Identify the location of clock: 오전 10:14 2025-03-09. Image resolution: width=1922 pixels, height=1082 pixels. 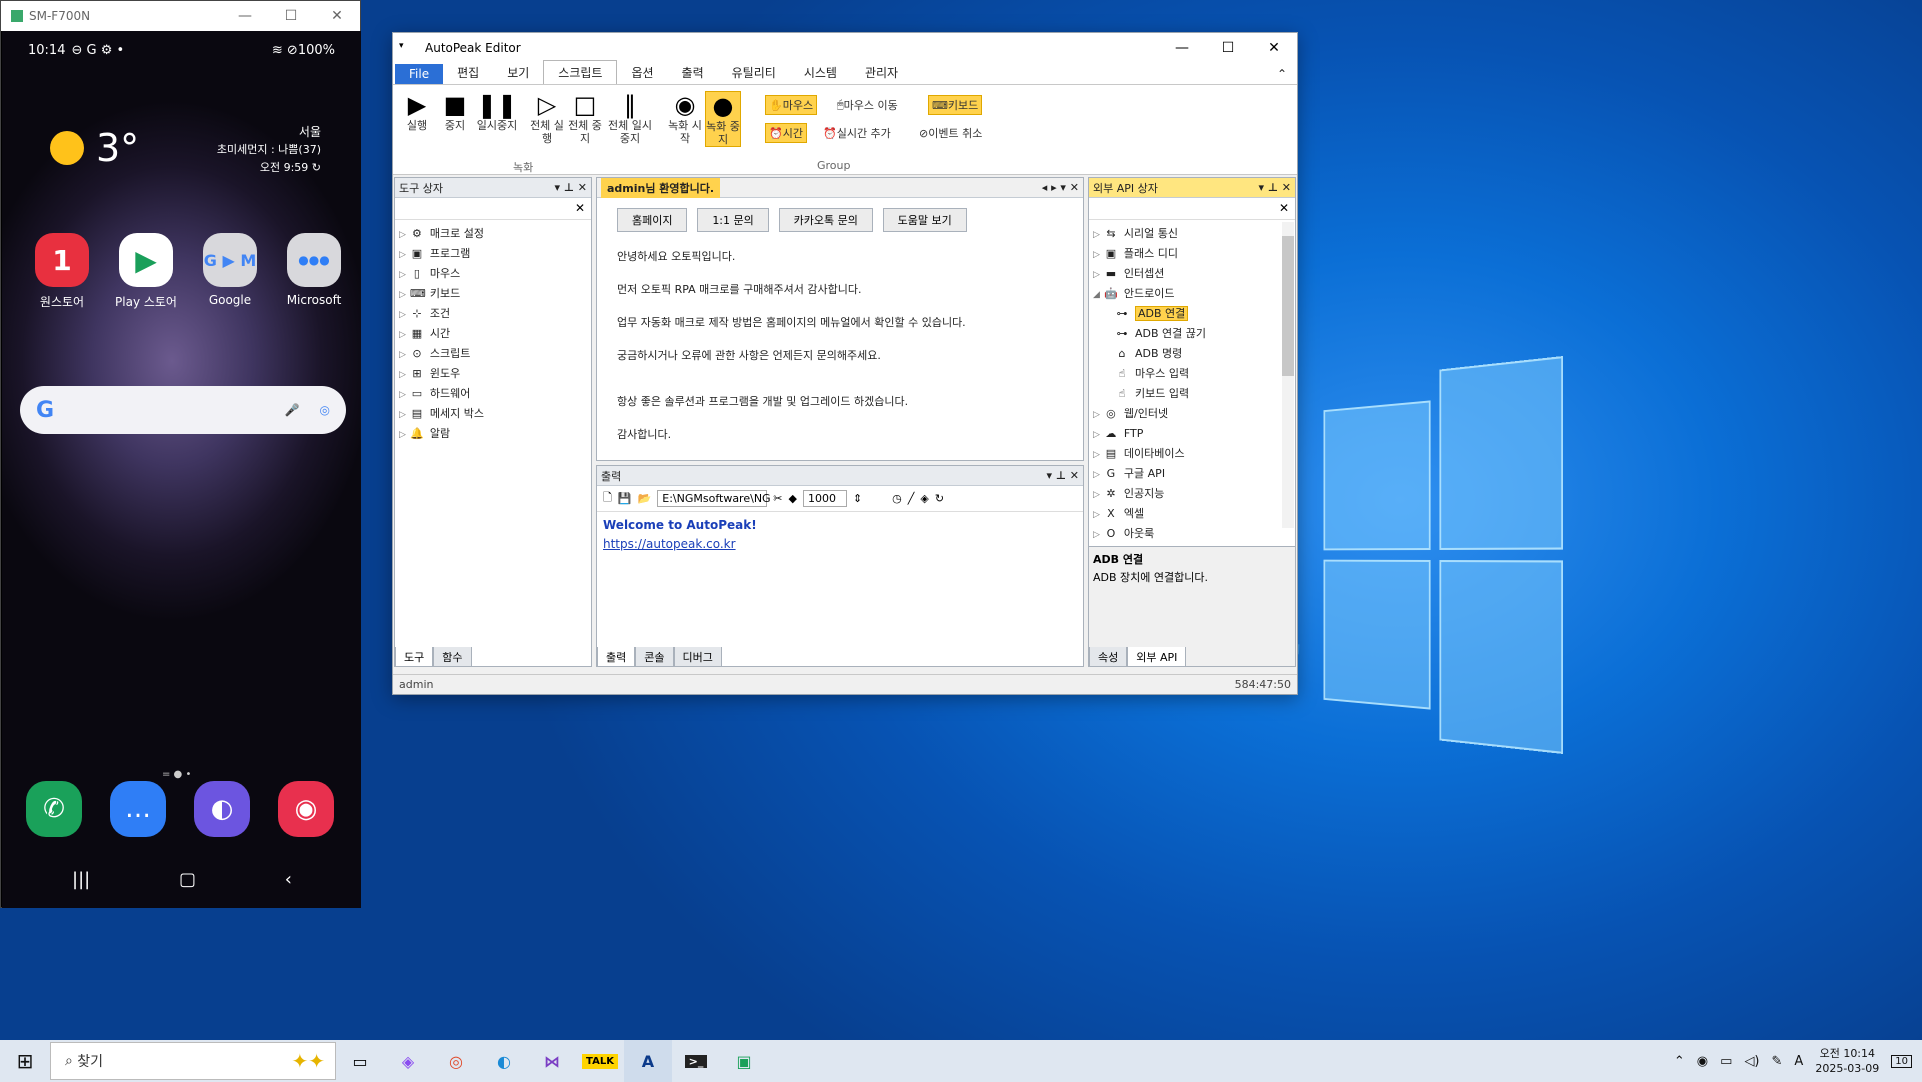
(1847, 1061).